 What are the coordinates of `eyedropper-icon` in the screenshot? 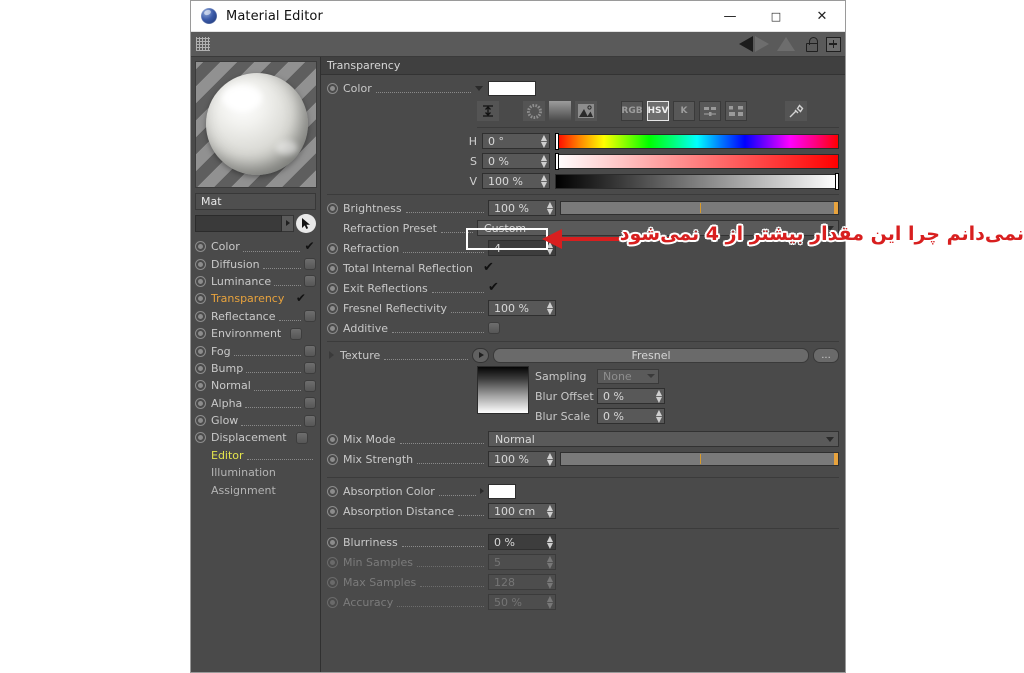 It's located at (796, 111).